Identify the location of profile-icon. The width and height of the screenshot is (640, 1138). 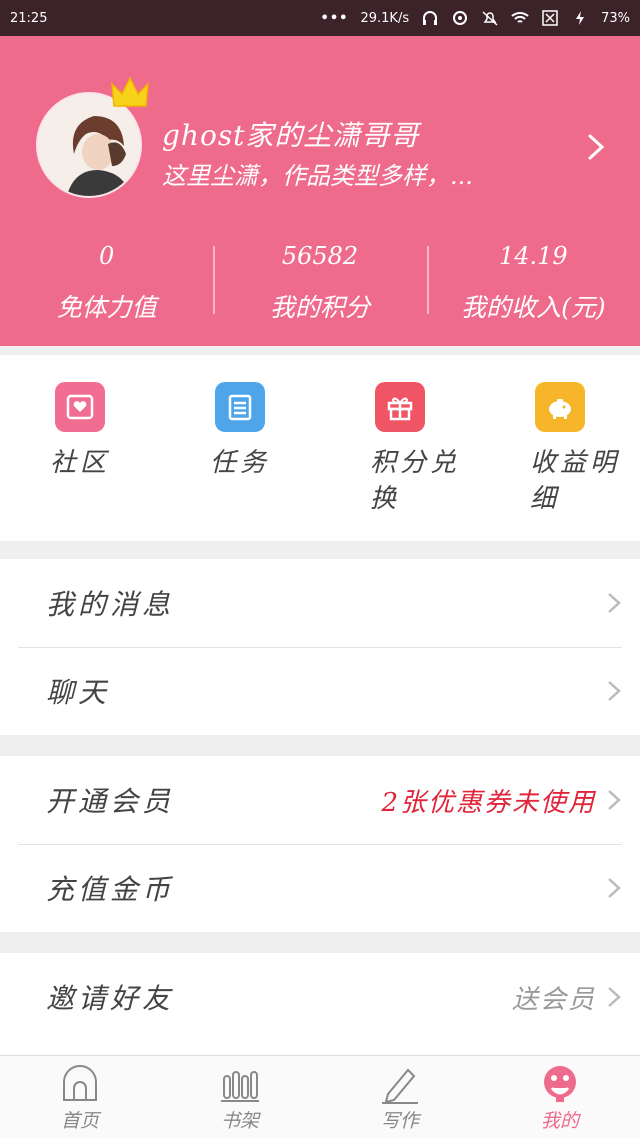
(560, 1084).